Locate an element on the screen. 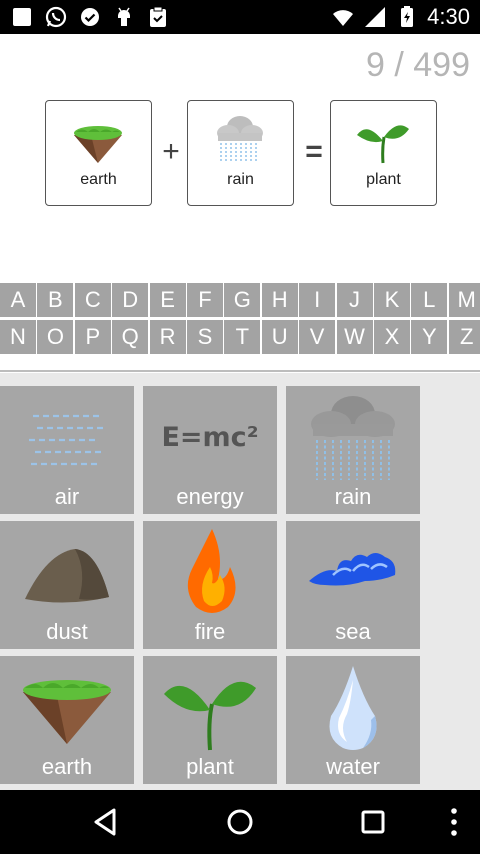 Image resolution: width=480 pixels, height=854 pixels. element-tile-air: air is located at coordinates (67, 450).